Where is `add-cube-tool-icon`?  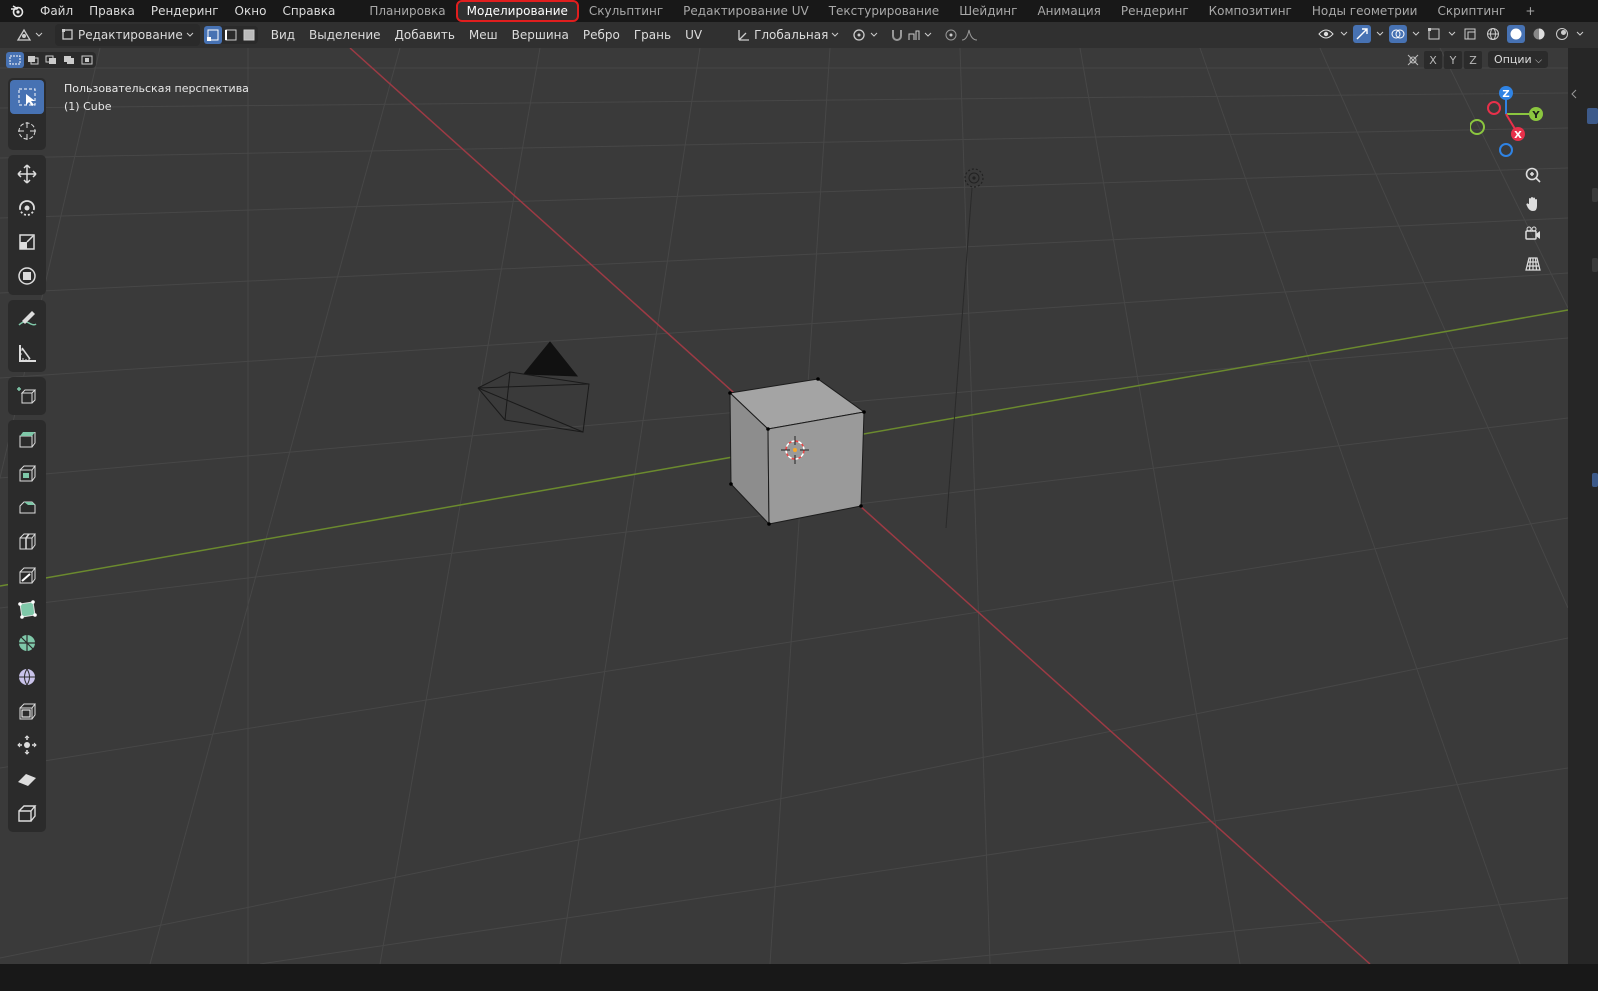 add-cube-tool-icon is located at coordinates (27, 396).